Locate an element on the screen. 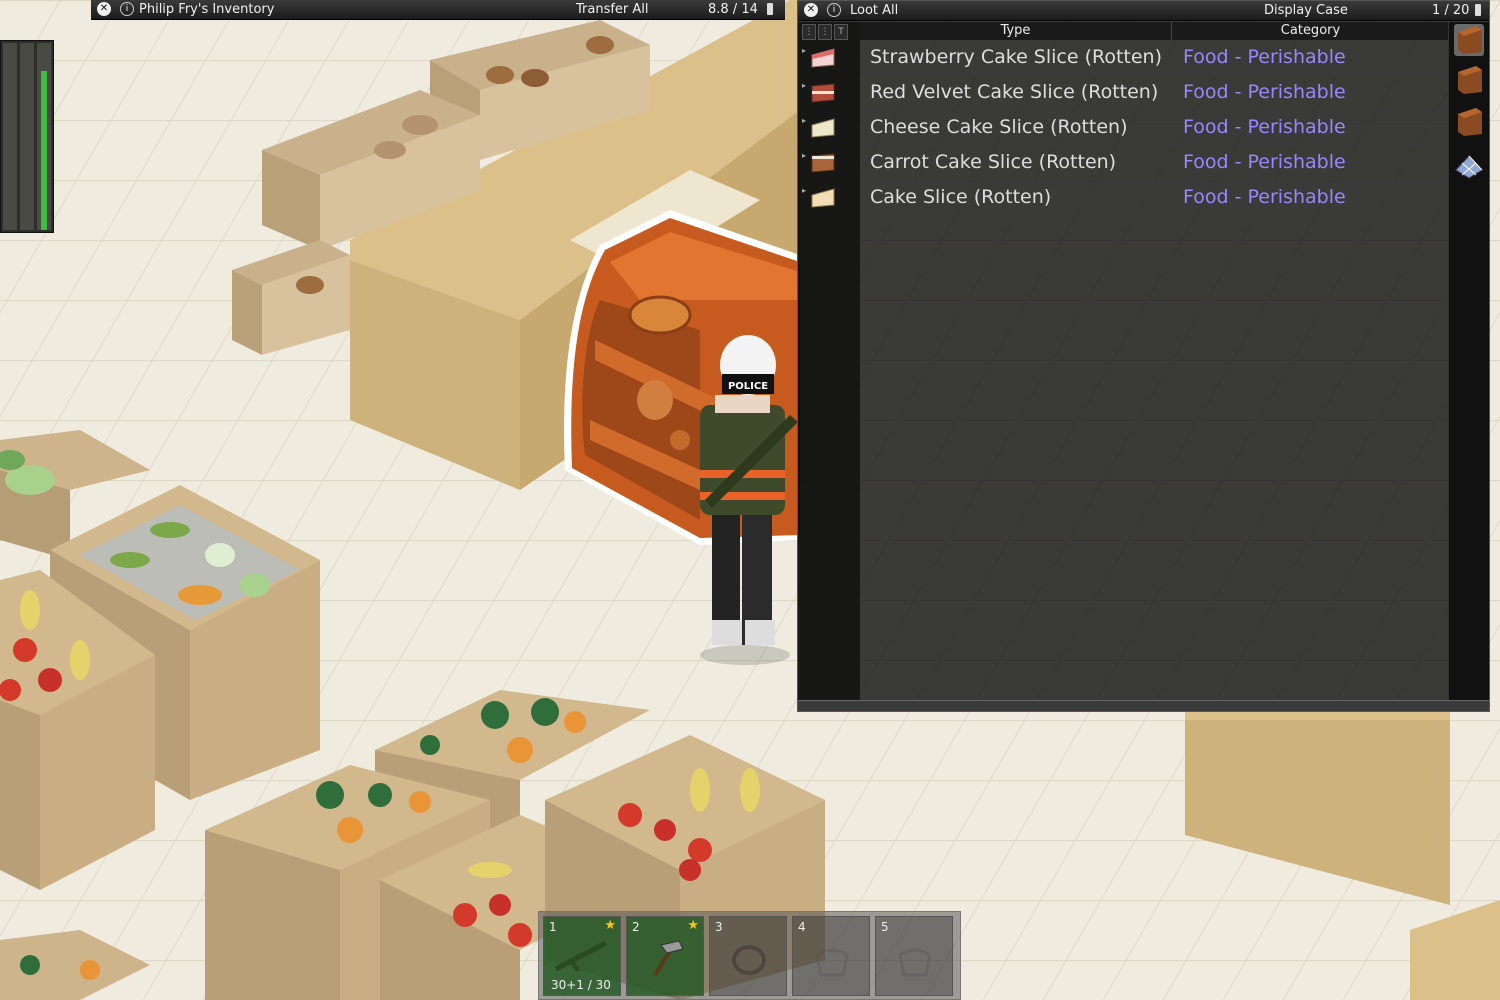  ammo-count: 30+1 / 30 is located at coordinates (581, 985).